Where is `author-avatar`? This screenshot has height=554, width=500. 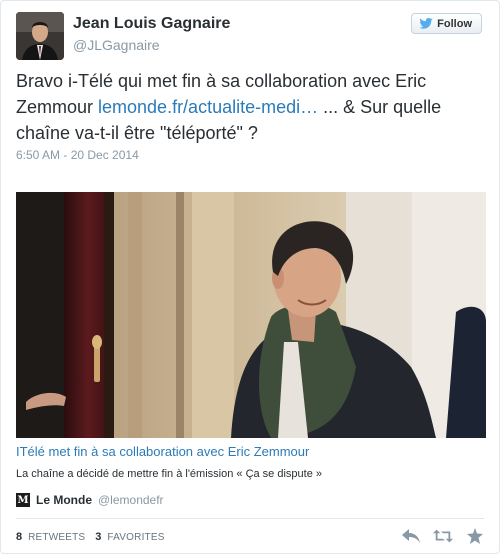
author-avatar is located at coordinates (40, 36).